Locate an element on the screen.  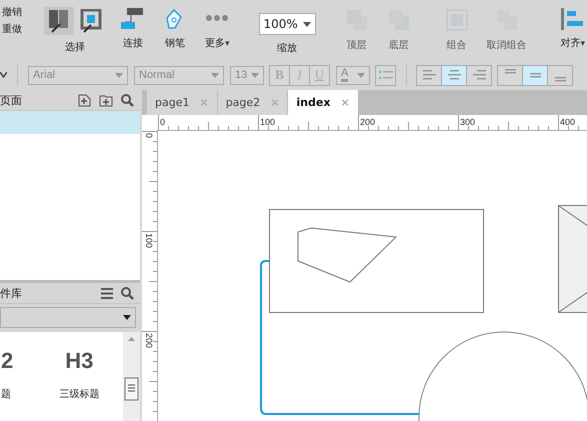
polygon-shape is located at coordinates (348, 255).